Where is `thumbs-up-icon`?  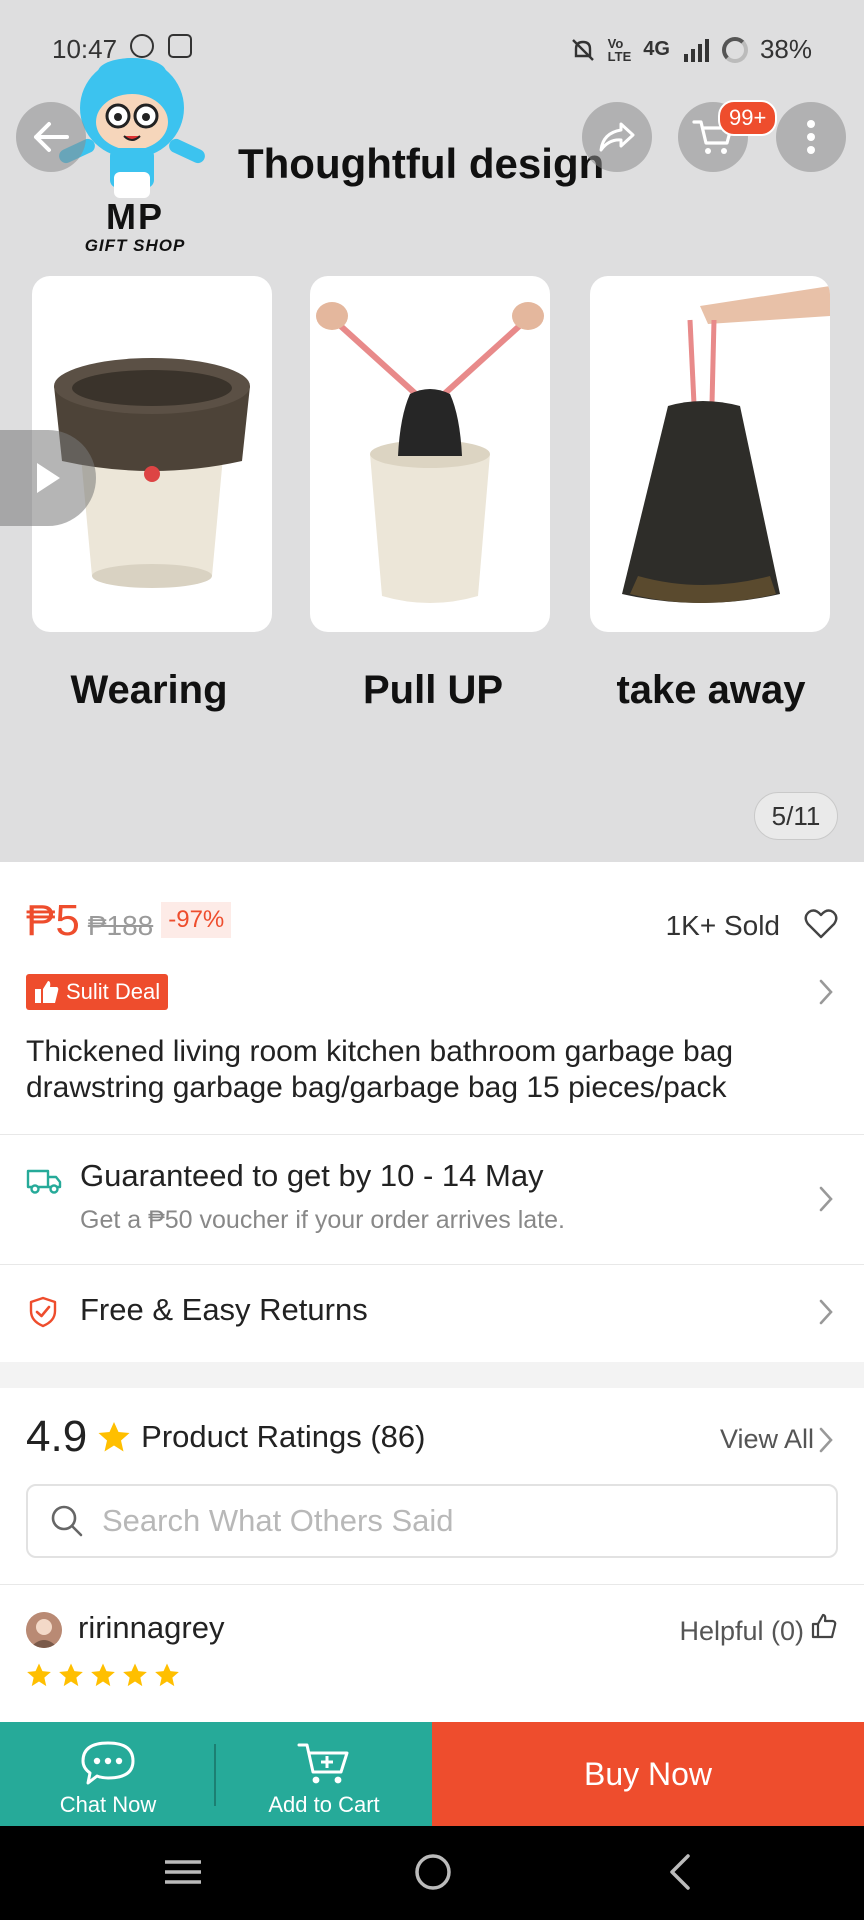 thumbs-up-icon is located at coordinates (824, 1626).